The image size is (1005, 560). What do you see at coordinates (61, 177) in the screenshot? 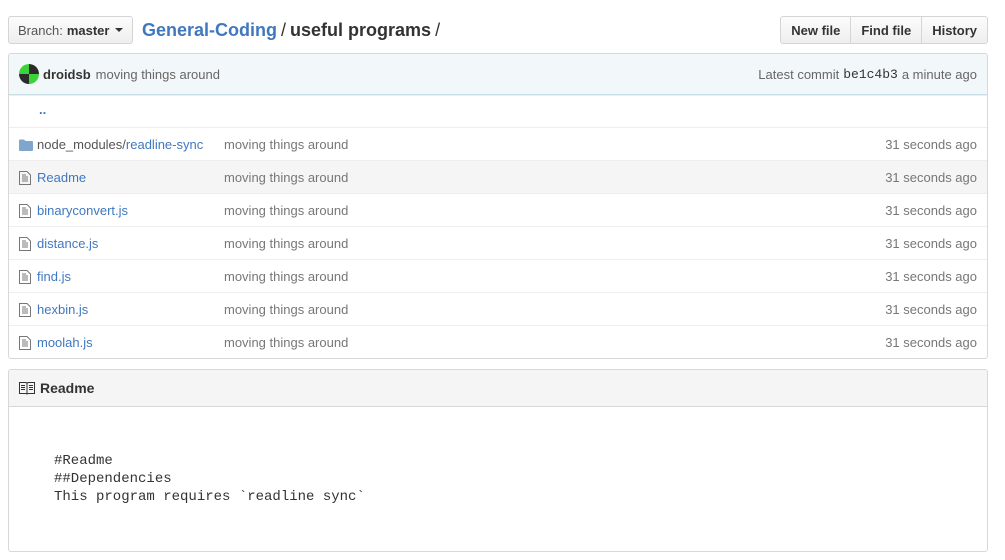
I see `file-link: Readme` at bounding box center [61, 177].